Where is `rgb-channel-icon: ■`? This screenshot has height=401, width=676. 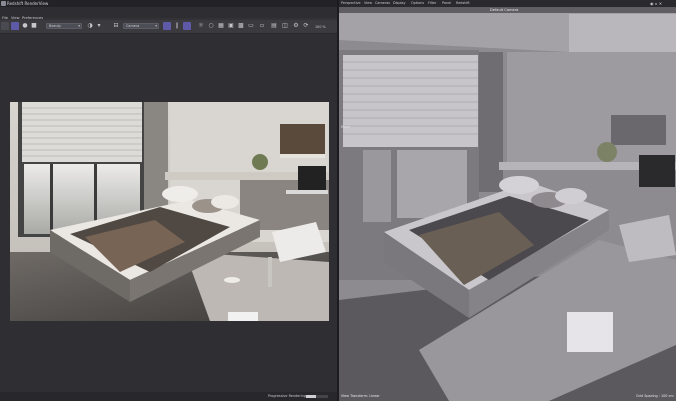 rgb-channel-icon: ■ is located at coordinates (34, 26).